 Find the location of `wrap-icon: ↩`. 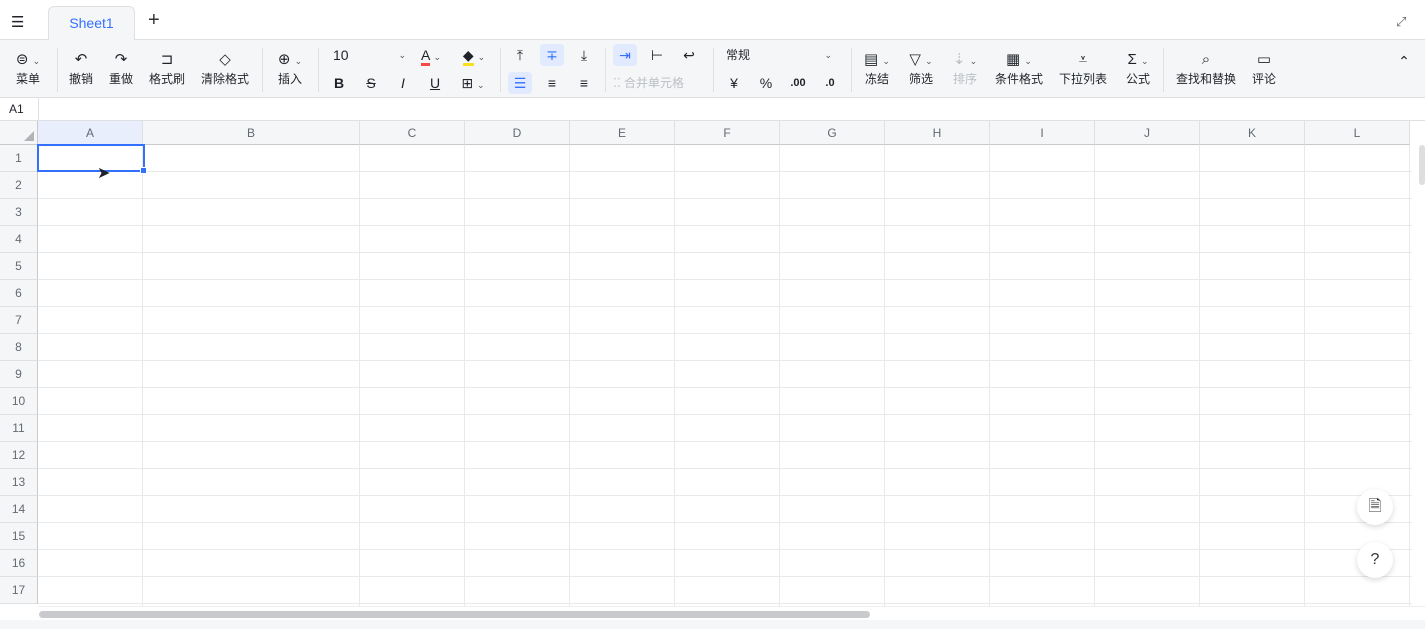

wrap-icon: ↩ is located at coordinates (689, 55).